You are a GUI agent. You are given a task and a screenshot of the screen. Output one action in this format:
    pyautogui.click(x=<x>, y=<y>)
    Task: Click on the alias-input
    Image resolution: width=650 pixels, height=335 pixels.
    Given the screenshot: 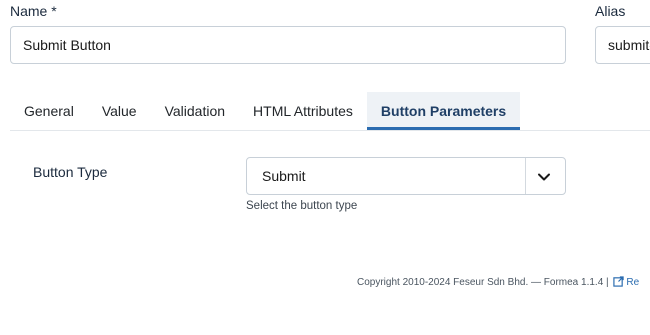 What is the action you would take?
    pyautogui.click(x=622, y=45)
    